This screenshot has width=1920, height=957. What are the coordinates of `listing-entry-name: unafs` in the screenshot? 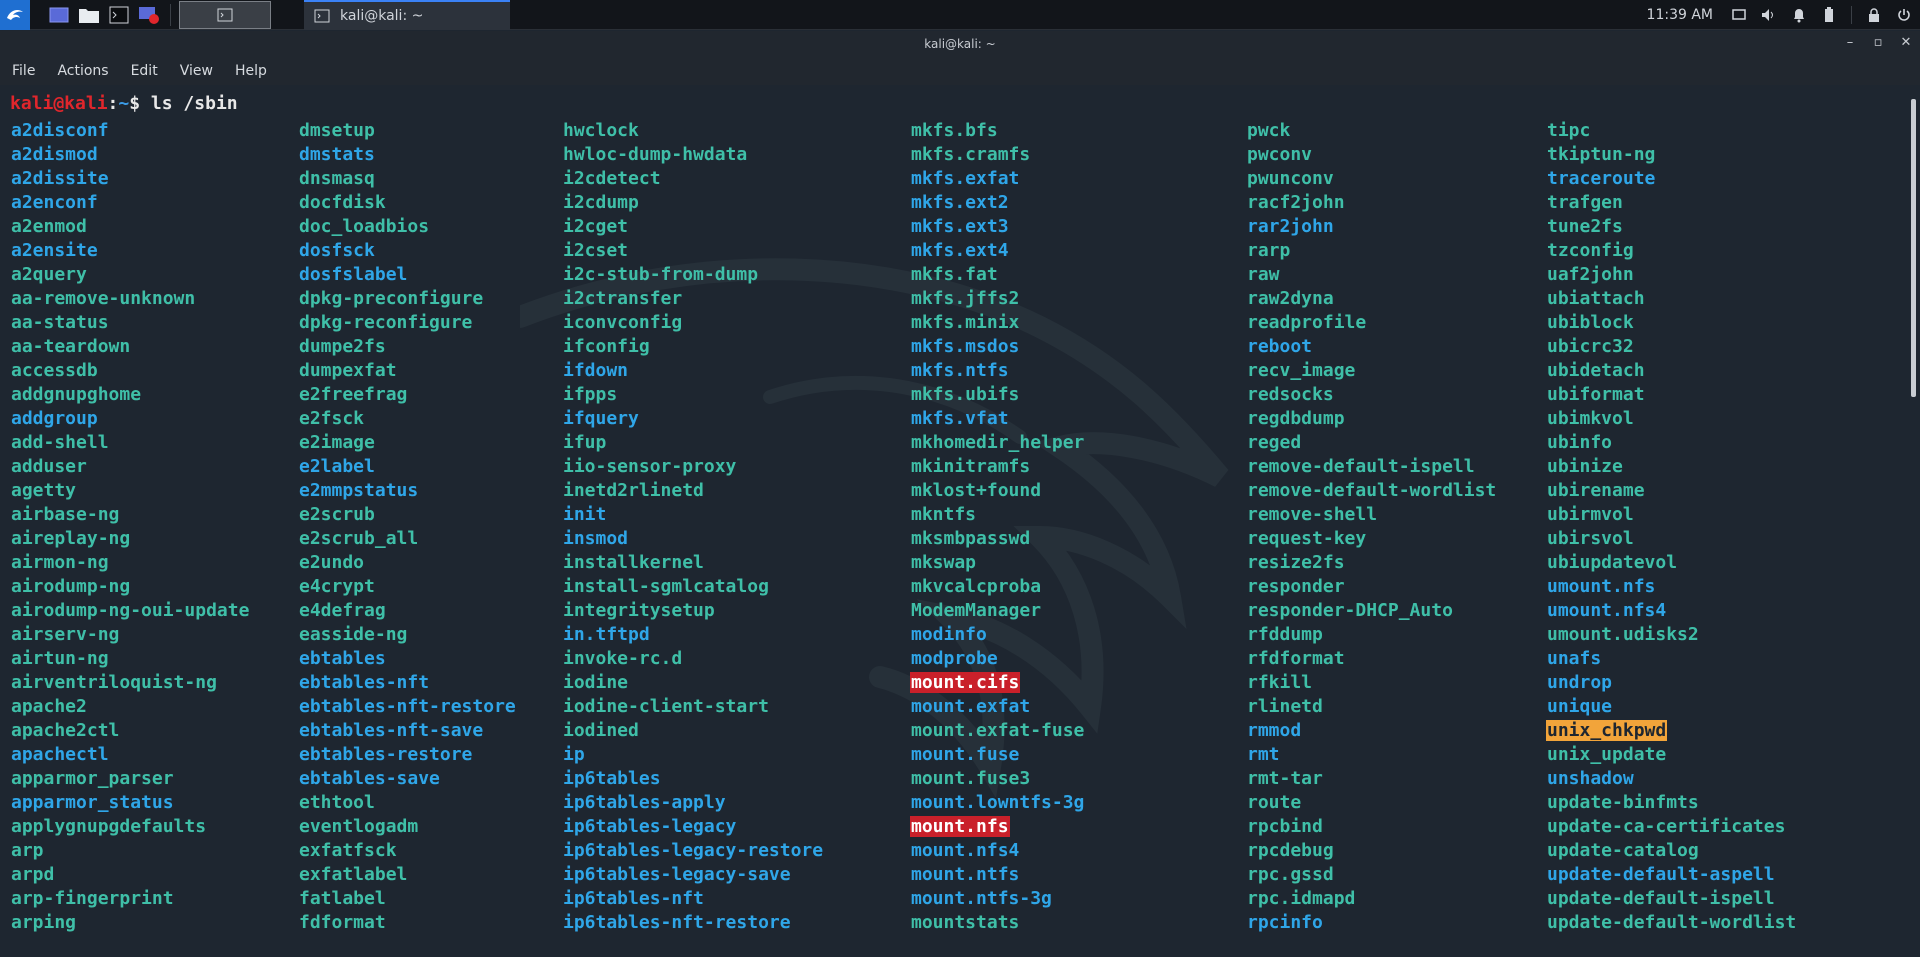 It's located at (1574, 658).